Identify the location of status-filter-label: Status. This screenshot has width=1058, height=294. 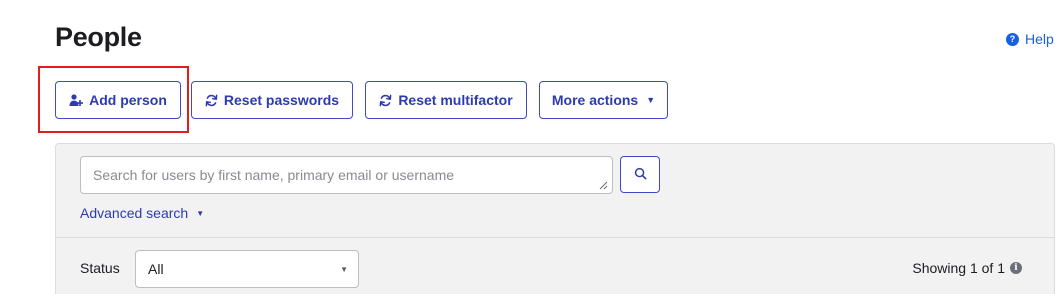
(100, 268).